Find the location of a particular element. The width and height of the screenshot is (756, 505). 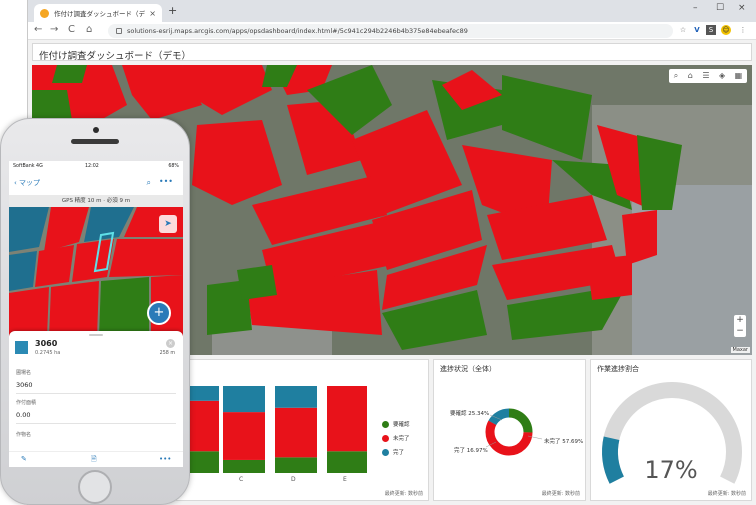

donut-label-not-done: 未完了 57.69% is located at coordinates (564, 442).